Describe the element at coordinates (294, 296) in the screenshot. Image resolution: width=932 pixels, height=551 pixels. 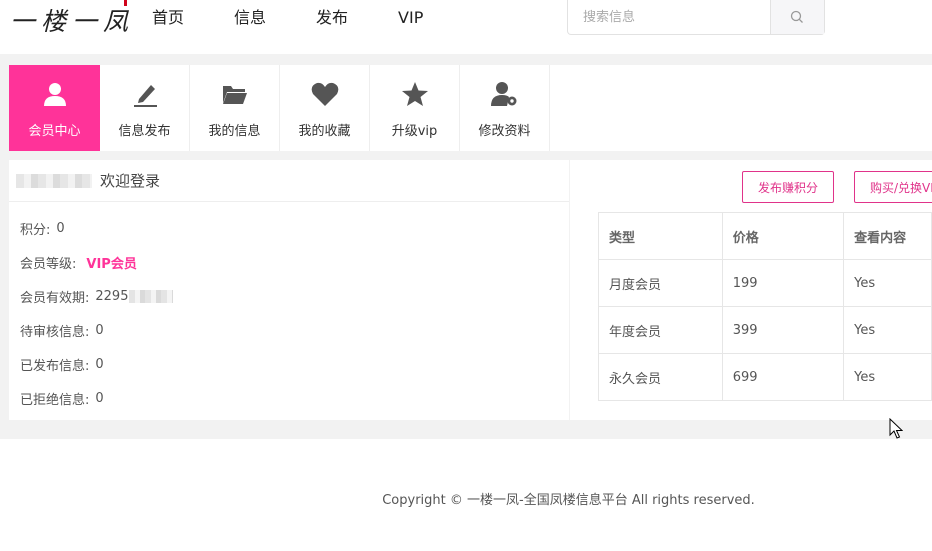
I see `expiry-row: 会员有效期: 2295` at that location.